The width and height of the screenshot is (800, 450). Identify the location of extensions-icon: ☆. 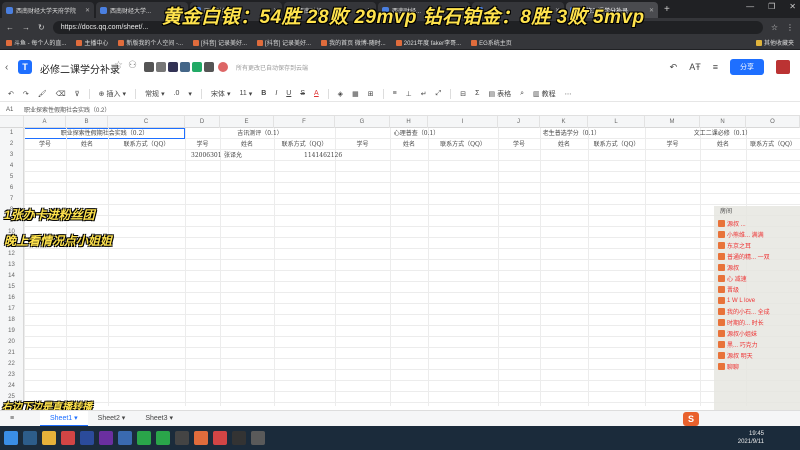
(774, 27).